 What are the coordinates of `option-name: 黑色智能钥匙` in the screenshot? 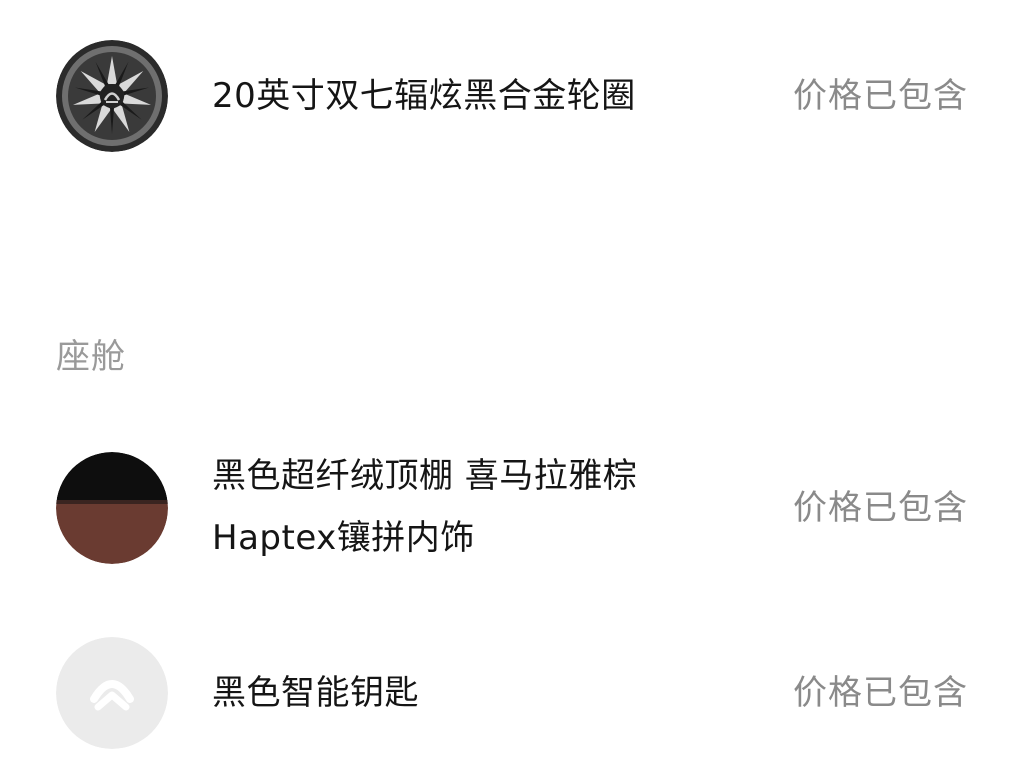 It's located at (315, 693).